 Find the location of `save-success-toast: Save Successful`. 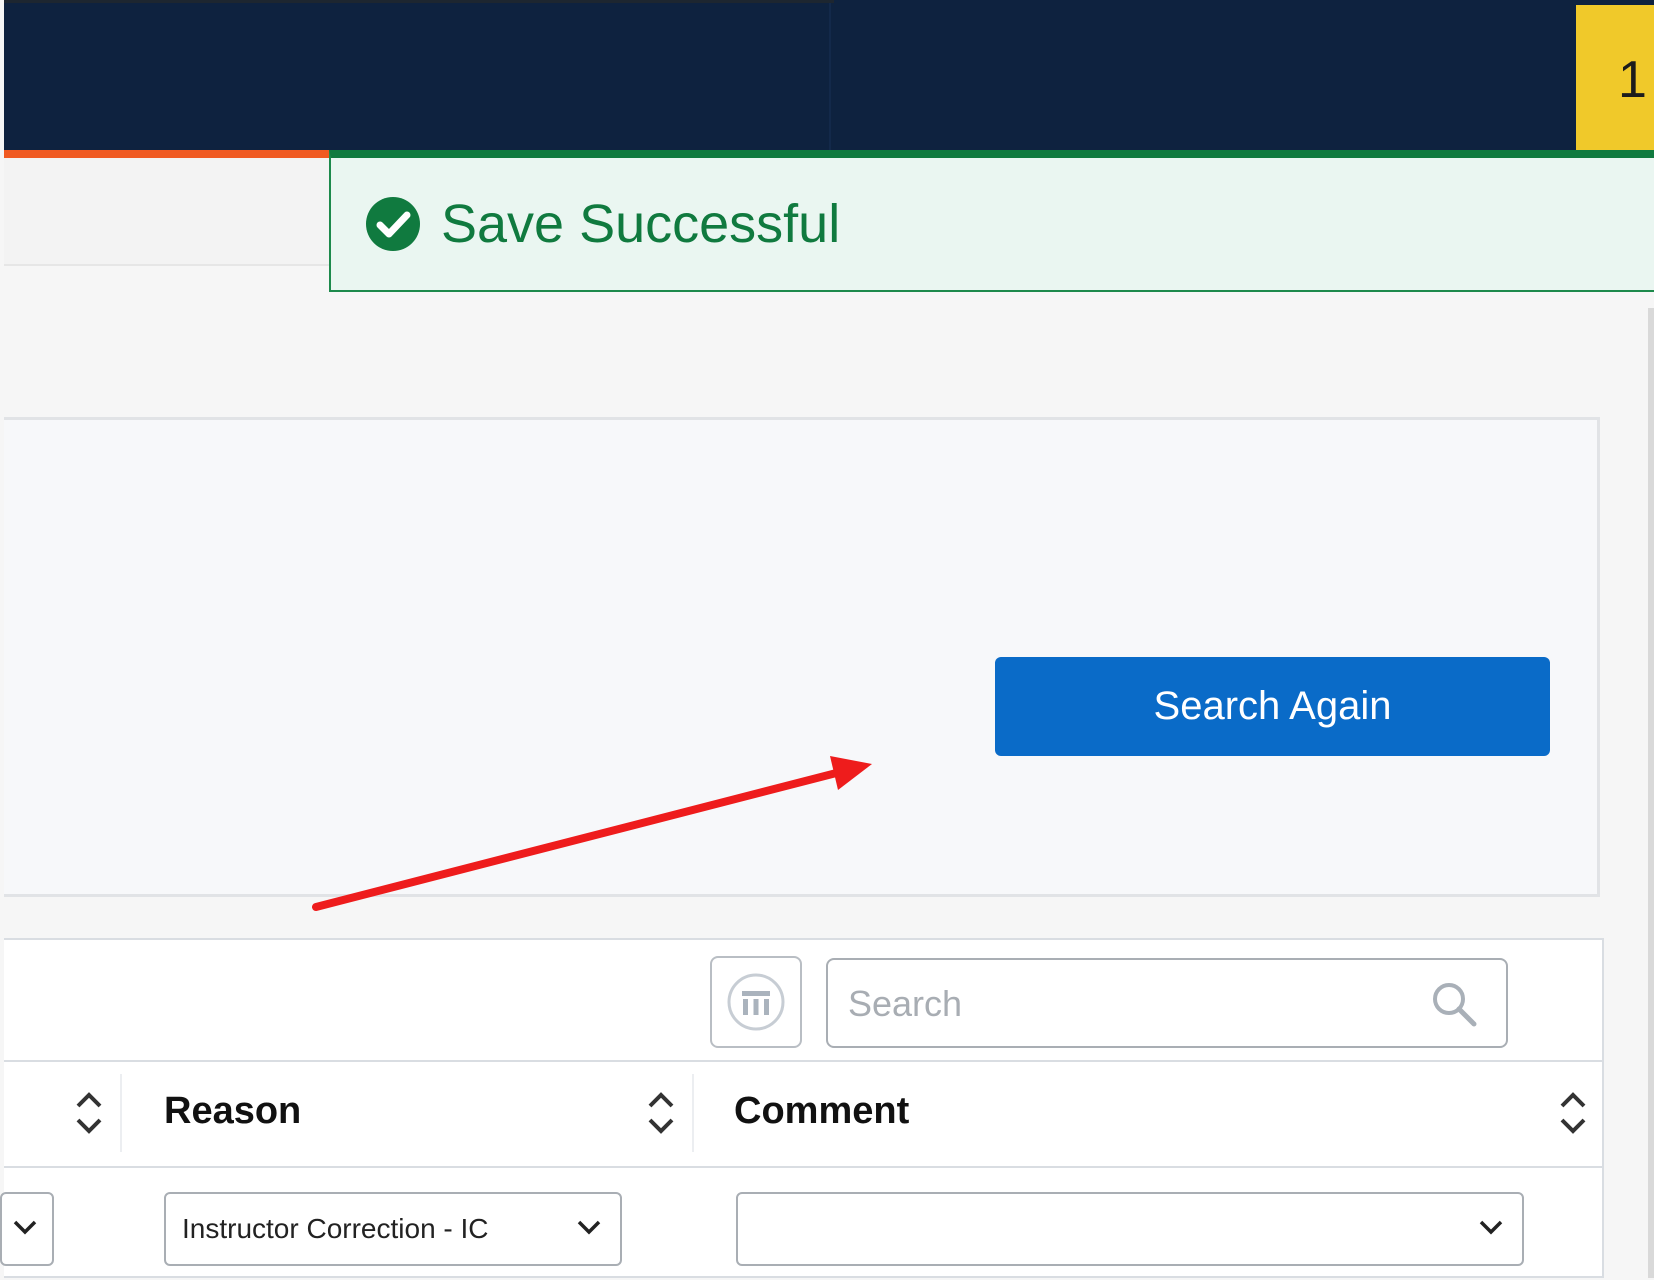

save-success-toast: Save Successful is located at coordinates (991, 221).